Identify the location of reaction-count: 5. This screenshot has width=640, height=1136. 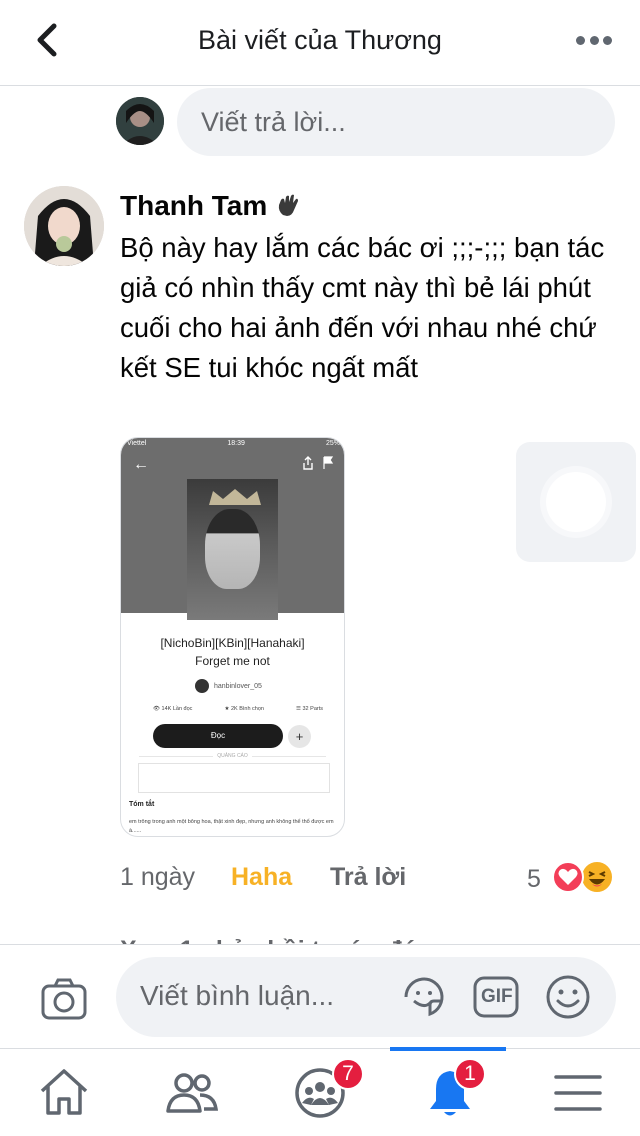
(534, 879).